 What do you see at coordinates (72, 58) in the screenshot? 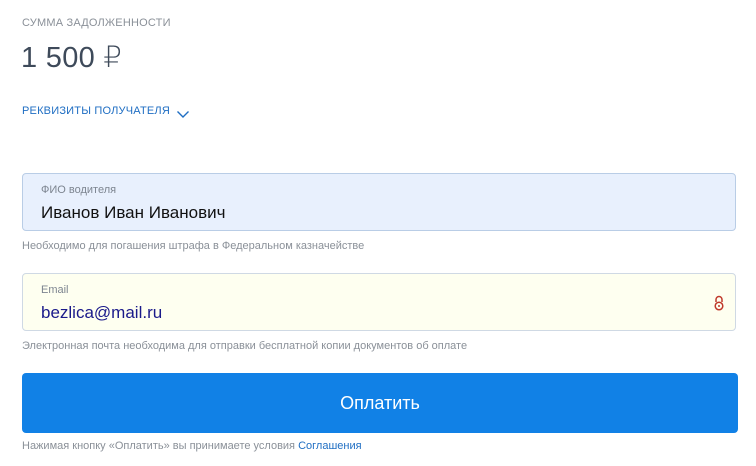
I see `debt-amount: 1 500 ₽` at bounding box center [72, 58].